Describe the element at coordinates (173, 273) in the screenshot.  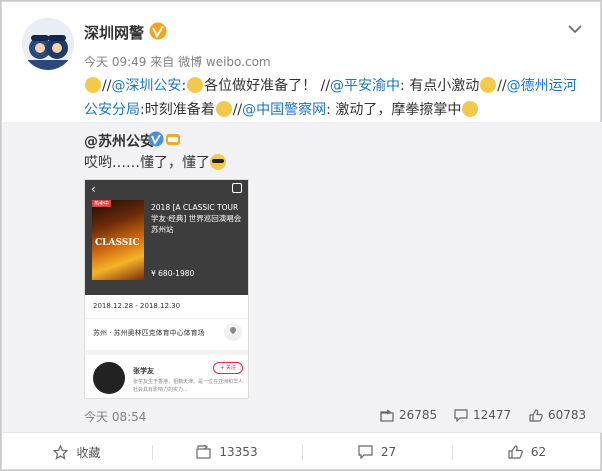
I see `event-price: ¥ 680-1980` at that location.